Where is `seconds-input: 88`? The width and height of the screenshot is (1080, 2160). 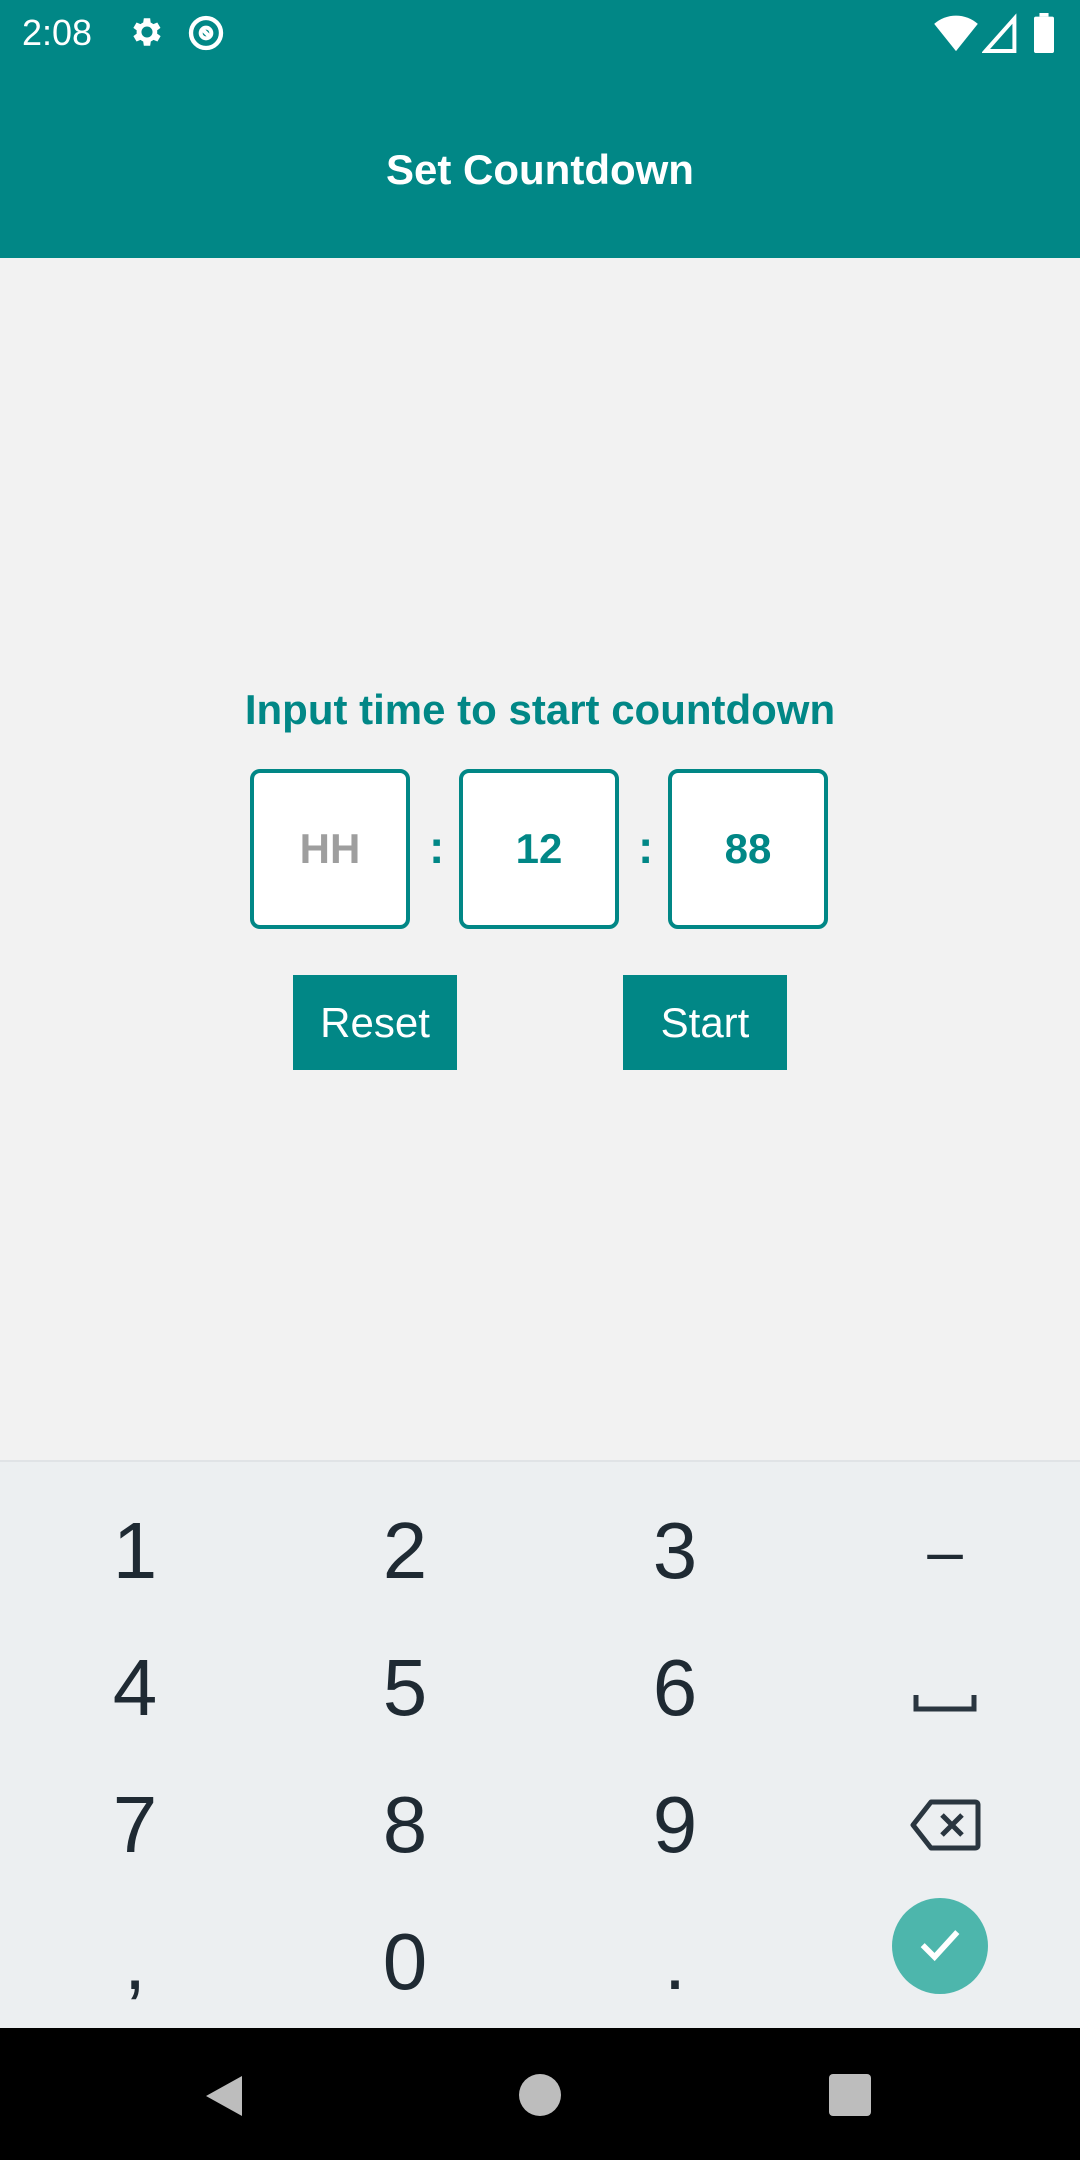
seconds-input: 88 is located at coordinates (748, 849).